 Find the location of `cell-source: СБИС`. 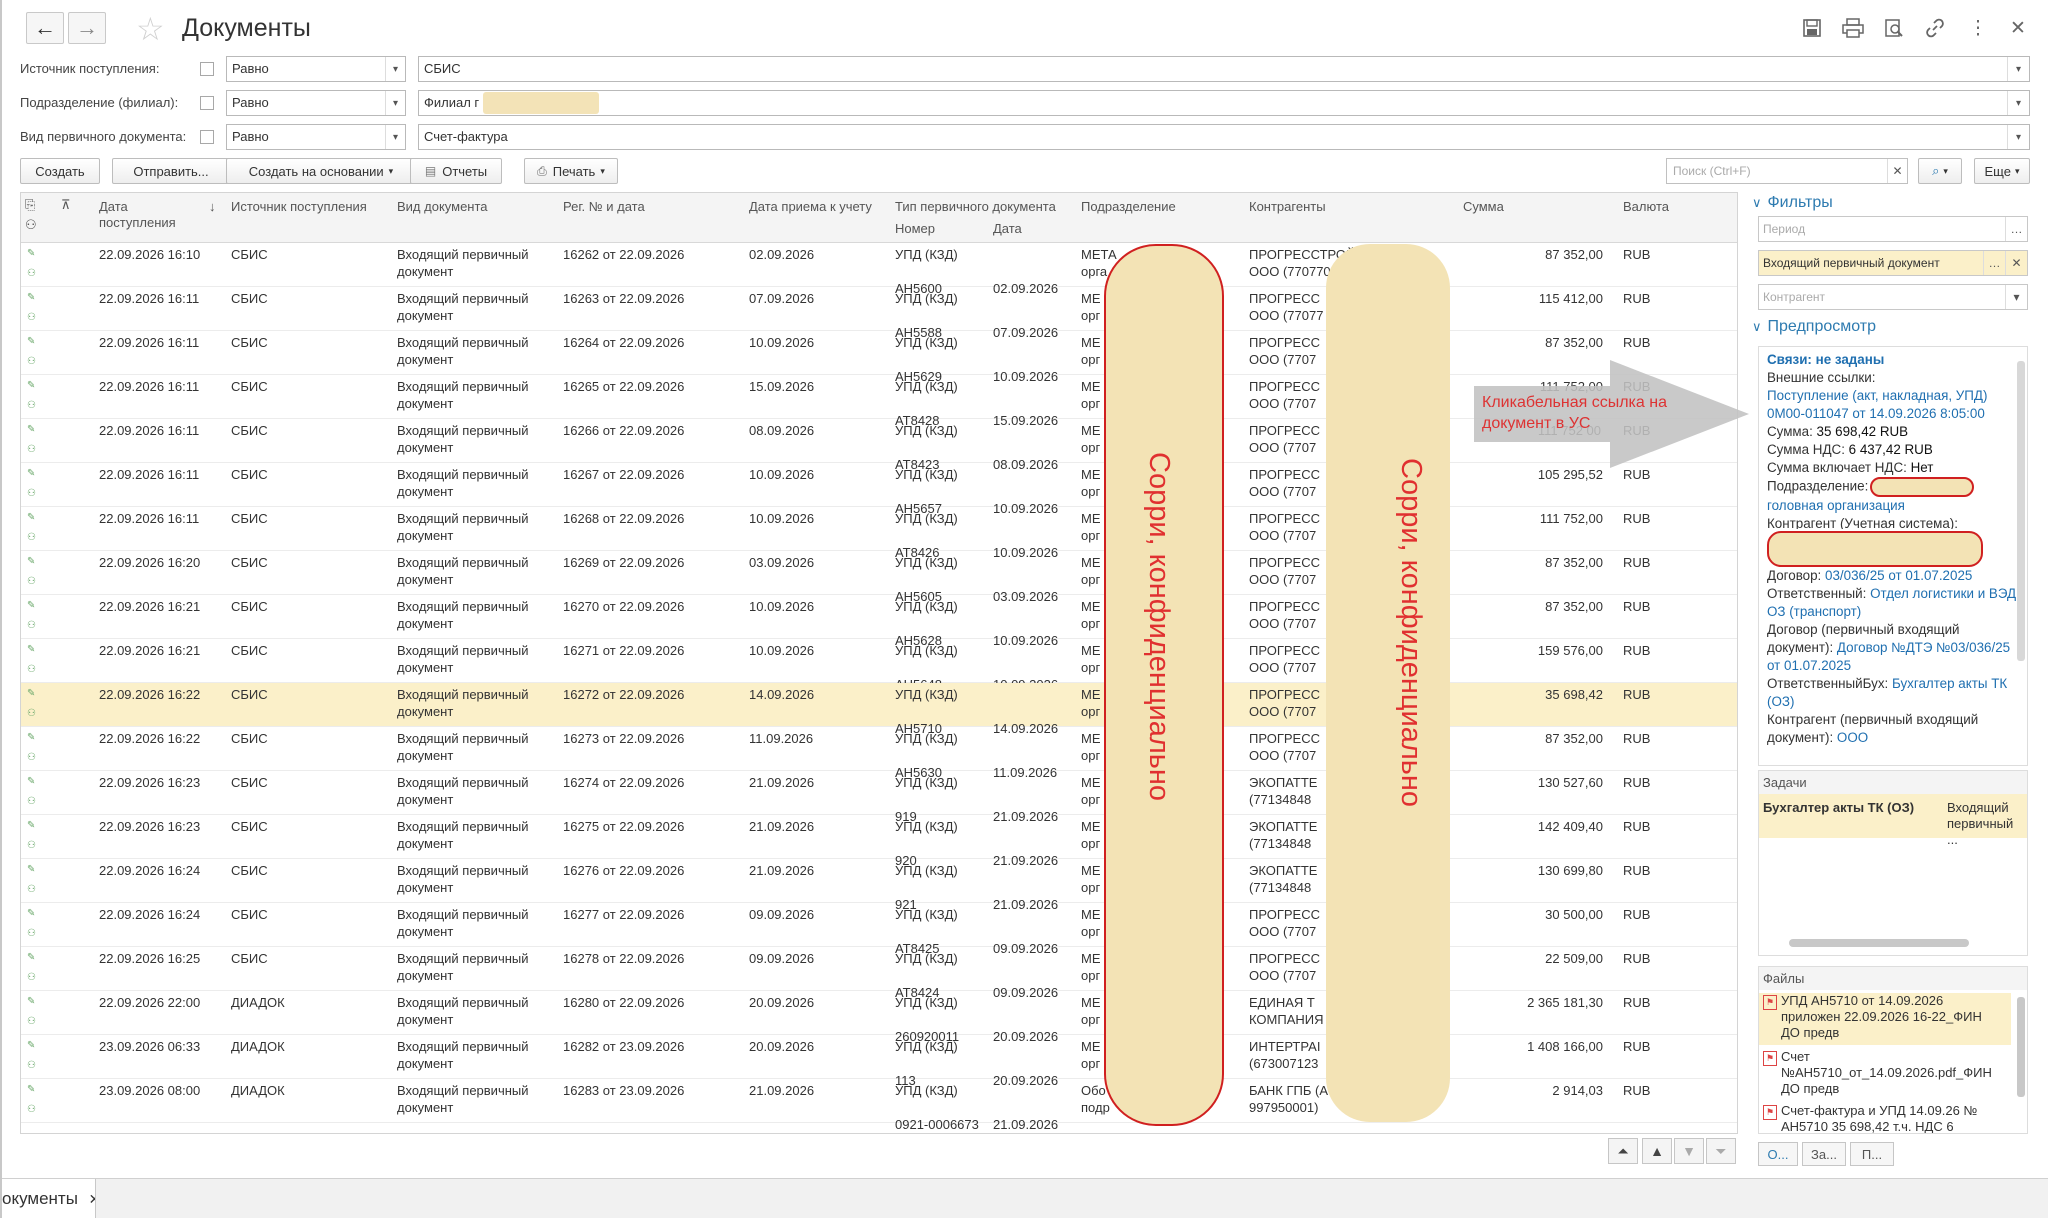

cell-source: СБИС is located at coordinates (249, 738).